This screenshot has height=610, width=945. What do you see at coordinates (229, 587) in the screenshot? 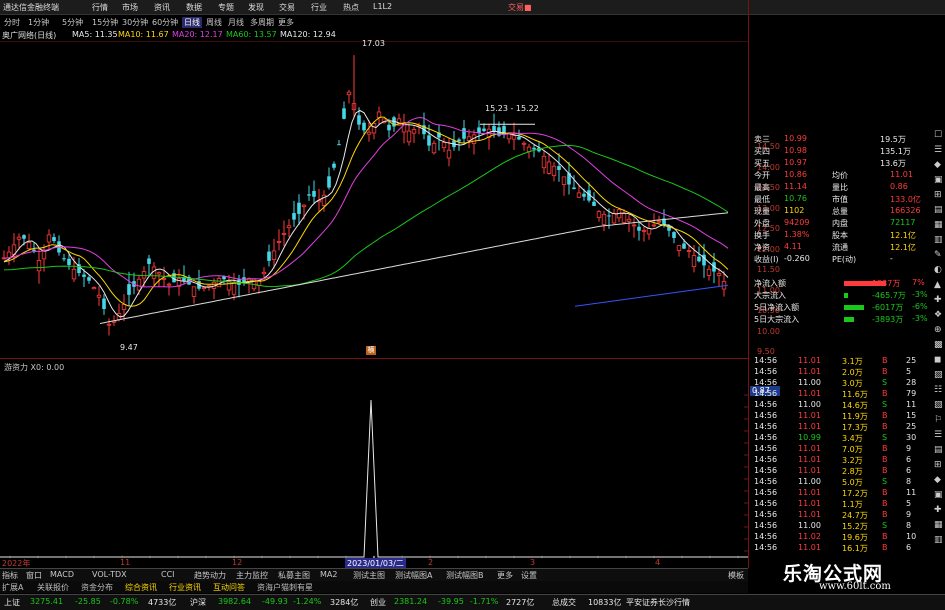
I see `info-tab: 互动问答` at bounding box center [229, 587].